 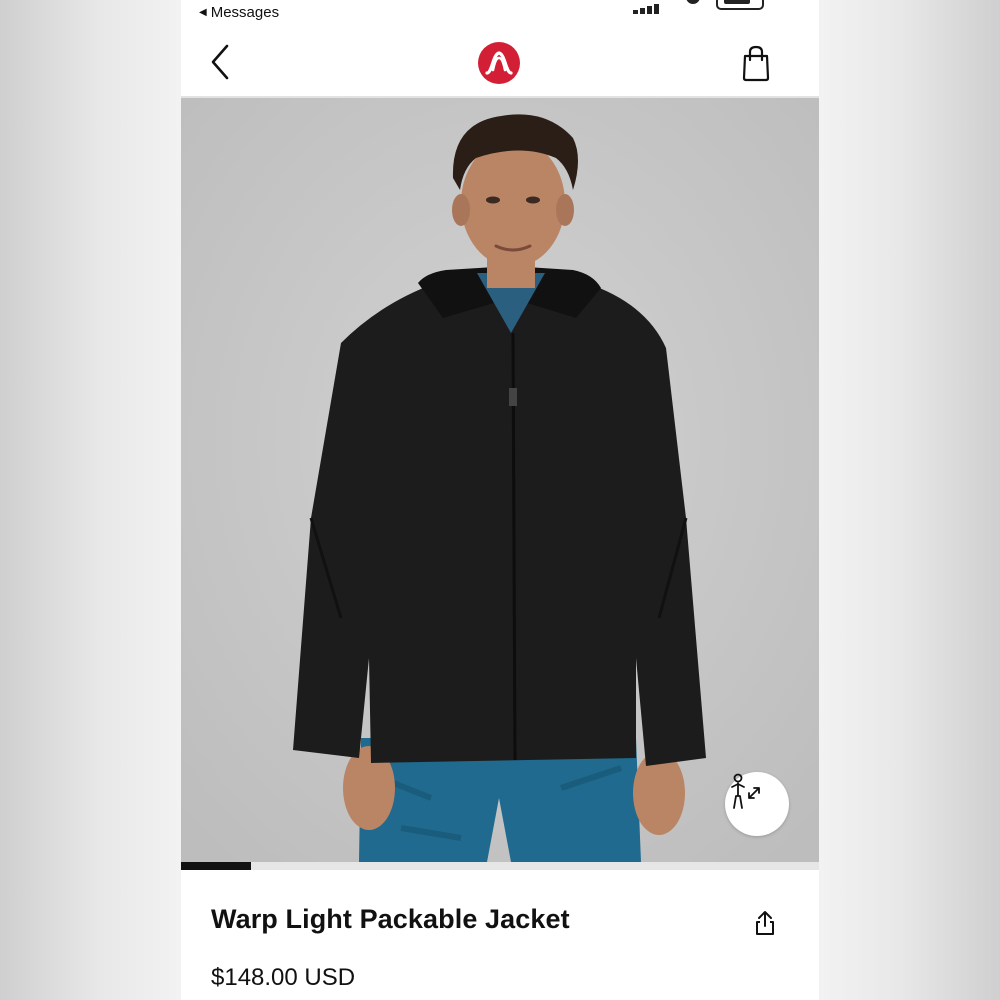 What do you see at coordinates (649, 7) in the screenshot?
I see `cellular-signal-icon` at bounding box center [649, 7].